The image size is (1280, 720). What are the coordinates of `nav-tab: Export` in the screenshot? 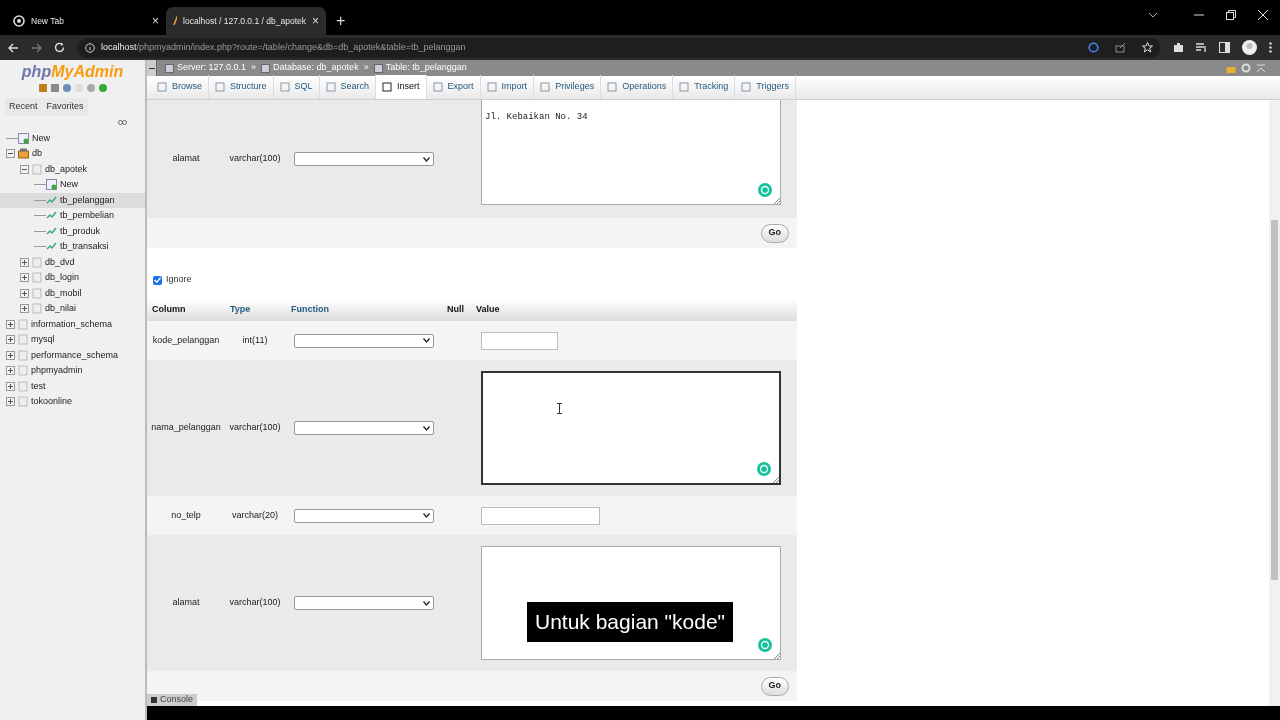 It's located at (453, 87).